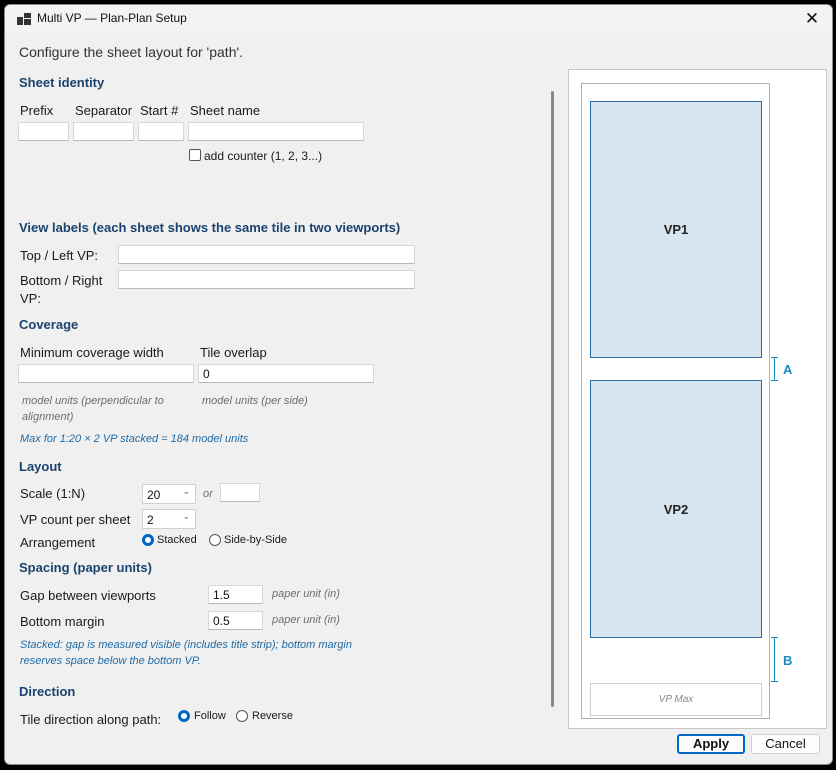 This screenshot has height=770, width=836. What do you see at coordinates (61, 280) in the screenshot?
I see `bottom-right-vp-label-line1: Bottom / Right` at bounding box center [61, 280].